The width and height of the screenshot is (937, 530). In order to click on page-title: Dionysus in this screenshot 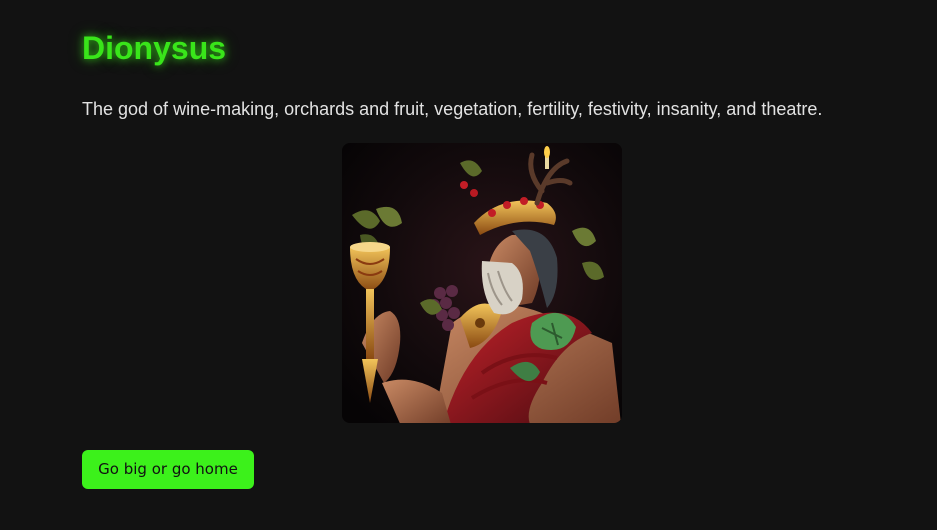, I will do `click(154, 48)`.